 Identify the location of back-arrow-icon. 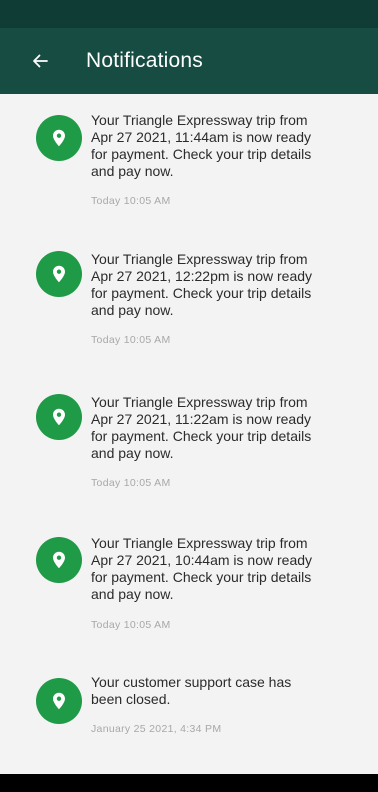
(40, 61).